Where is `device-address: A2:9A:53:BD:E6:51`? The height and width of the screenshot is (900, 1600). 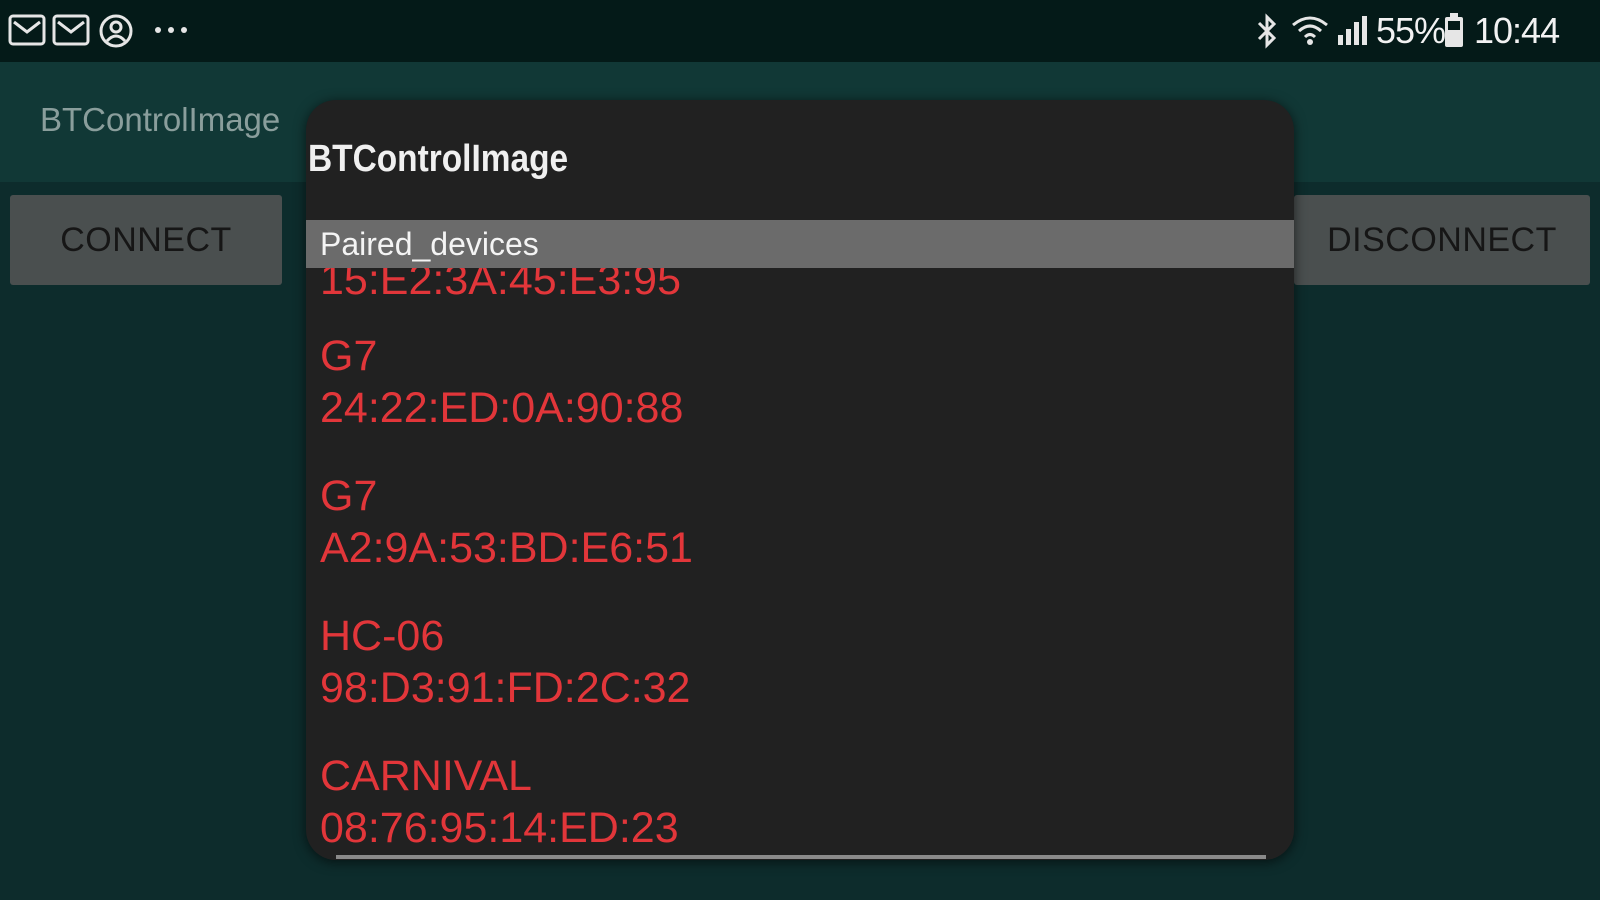
device-address: A2:9A:53:BD:E6:51 is located at coordinates (506, 548).